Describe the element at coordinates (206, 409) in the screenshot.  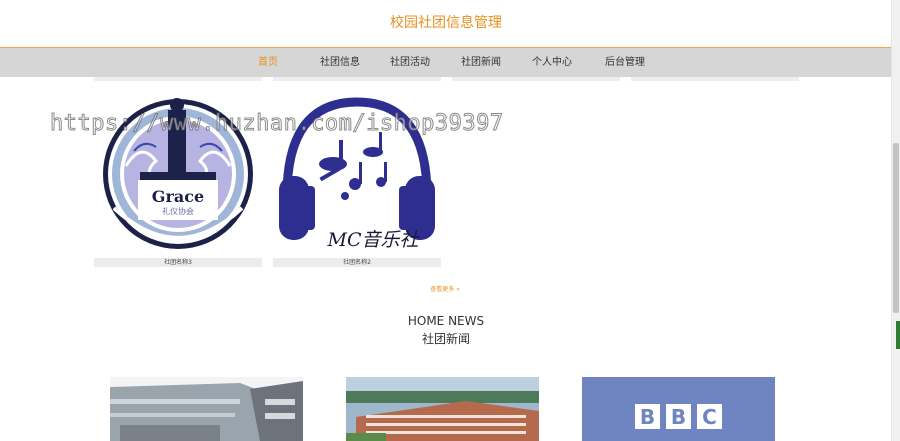
I see `news-thumbnail-building` at that location.